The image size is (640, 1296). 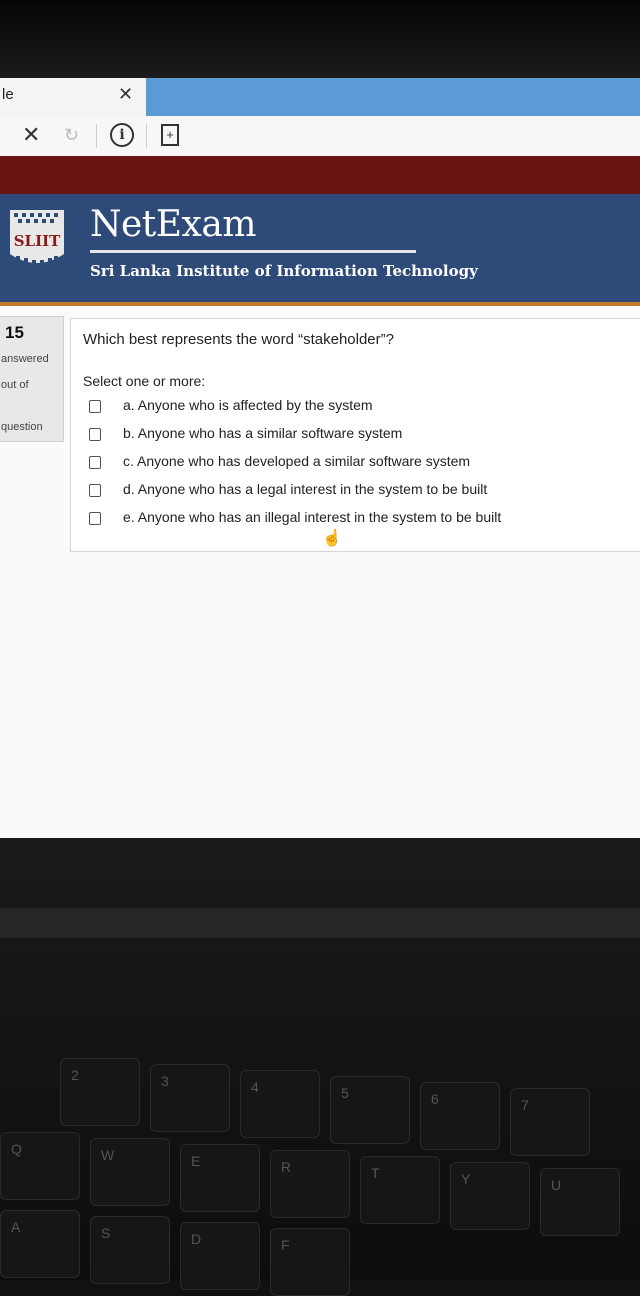 What do you see at coordinates (108, 1155) in the screenshot?
I see `key-label: W` at bounding box center [108, 1155].